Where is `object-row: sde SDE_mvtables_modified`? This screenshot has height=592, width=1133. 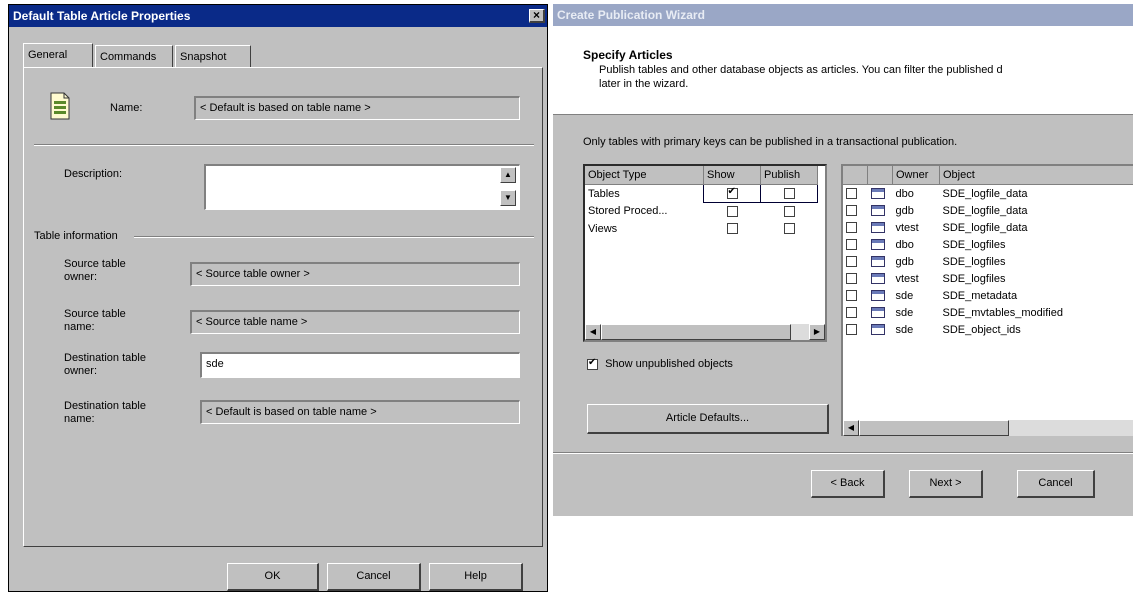 object-row: sde SDE_mvtables_modified is located at coordinates (988, 312).